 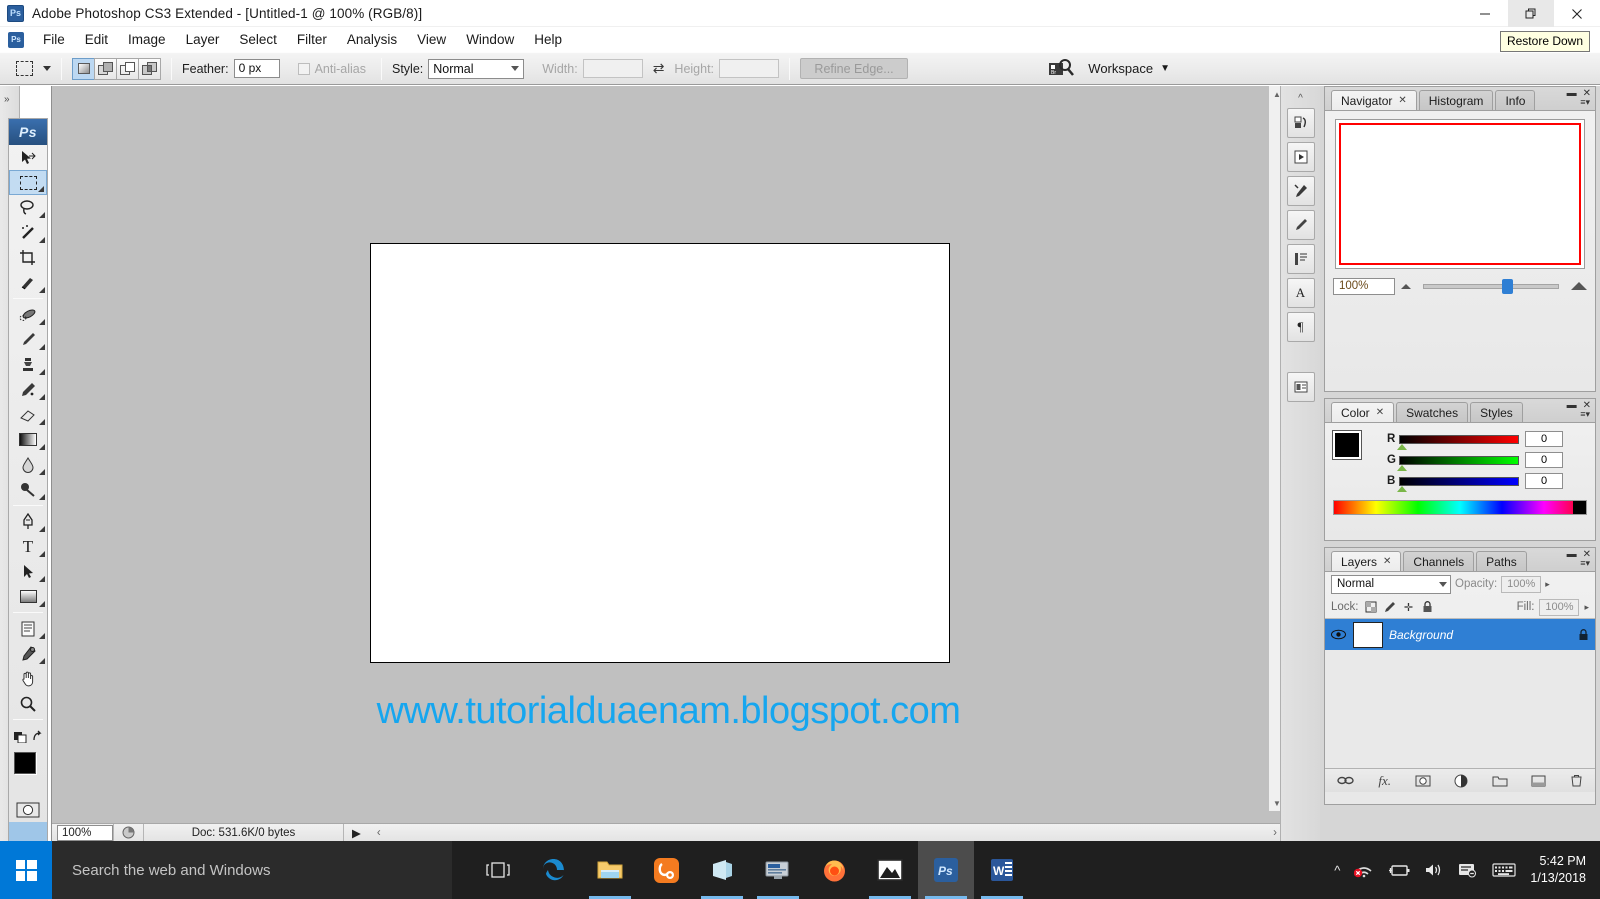 I want to click on zoom-out-icon, so click(x=1406, y=286).